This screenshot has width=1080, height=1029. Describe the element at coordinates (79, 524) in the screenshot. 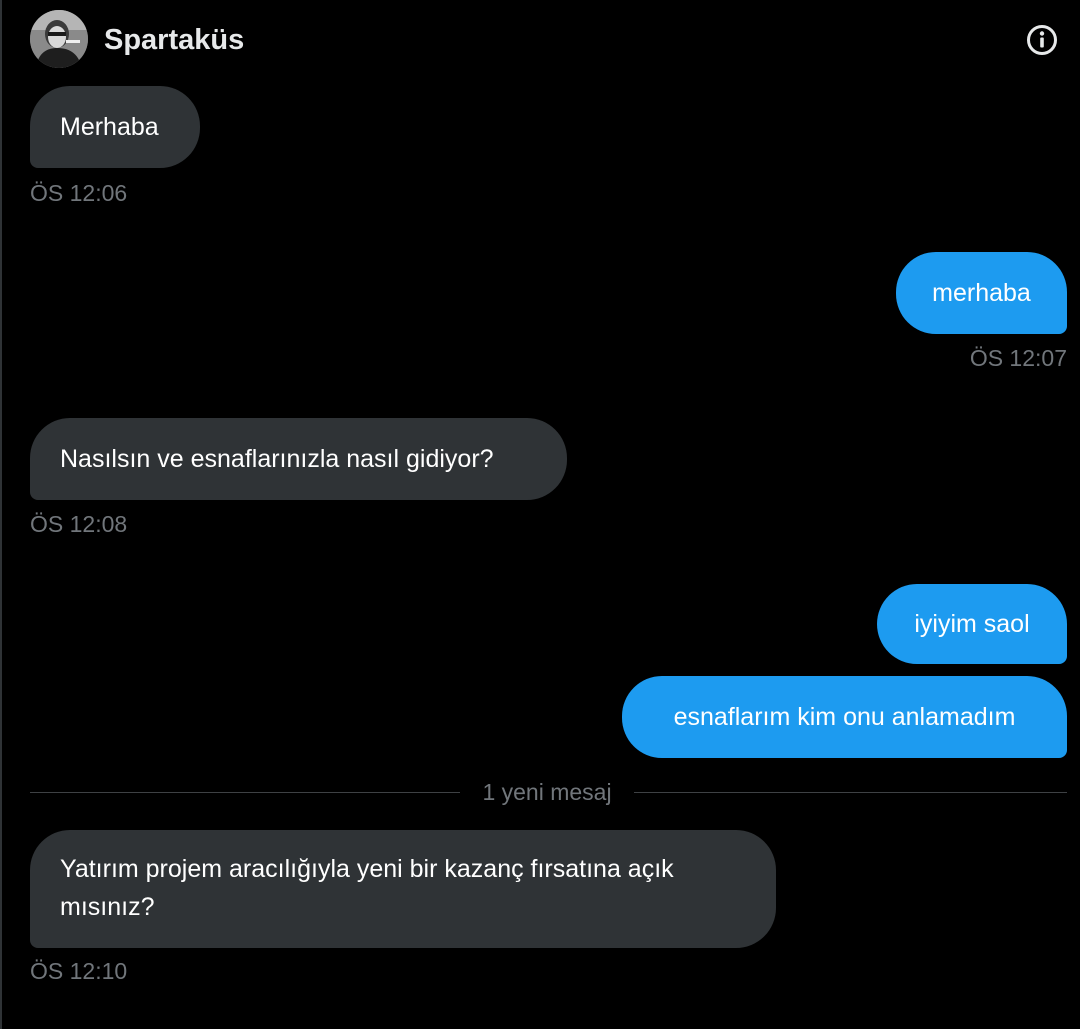

I see `message-timestamp: ÖS 12:08` at that location.